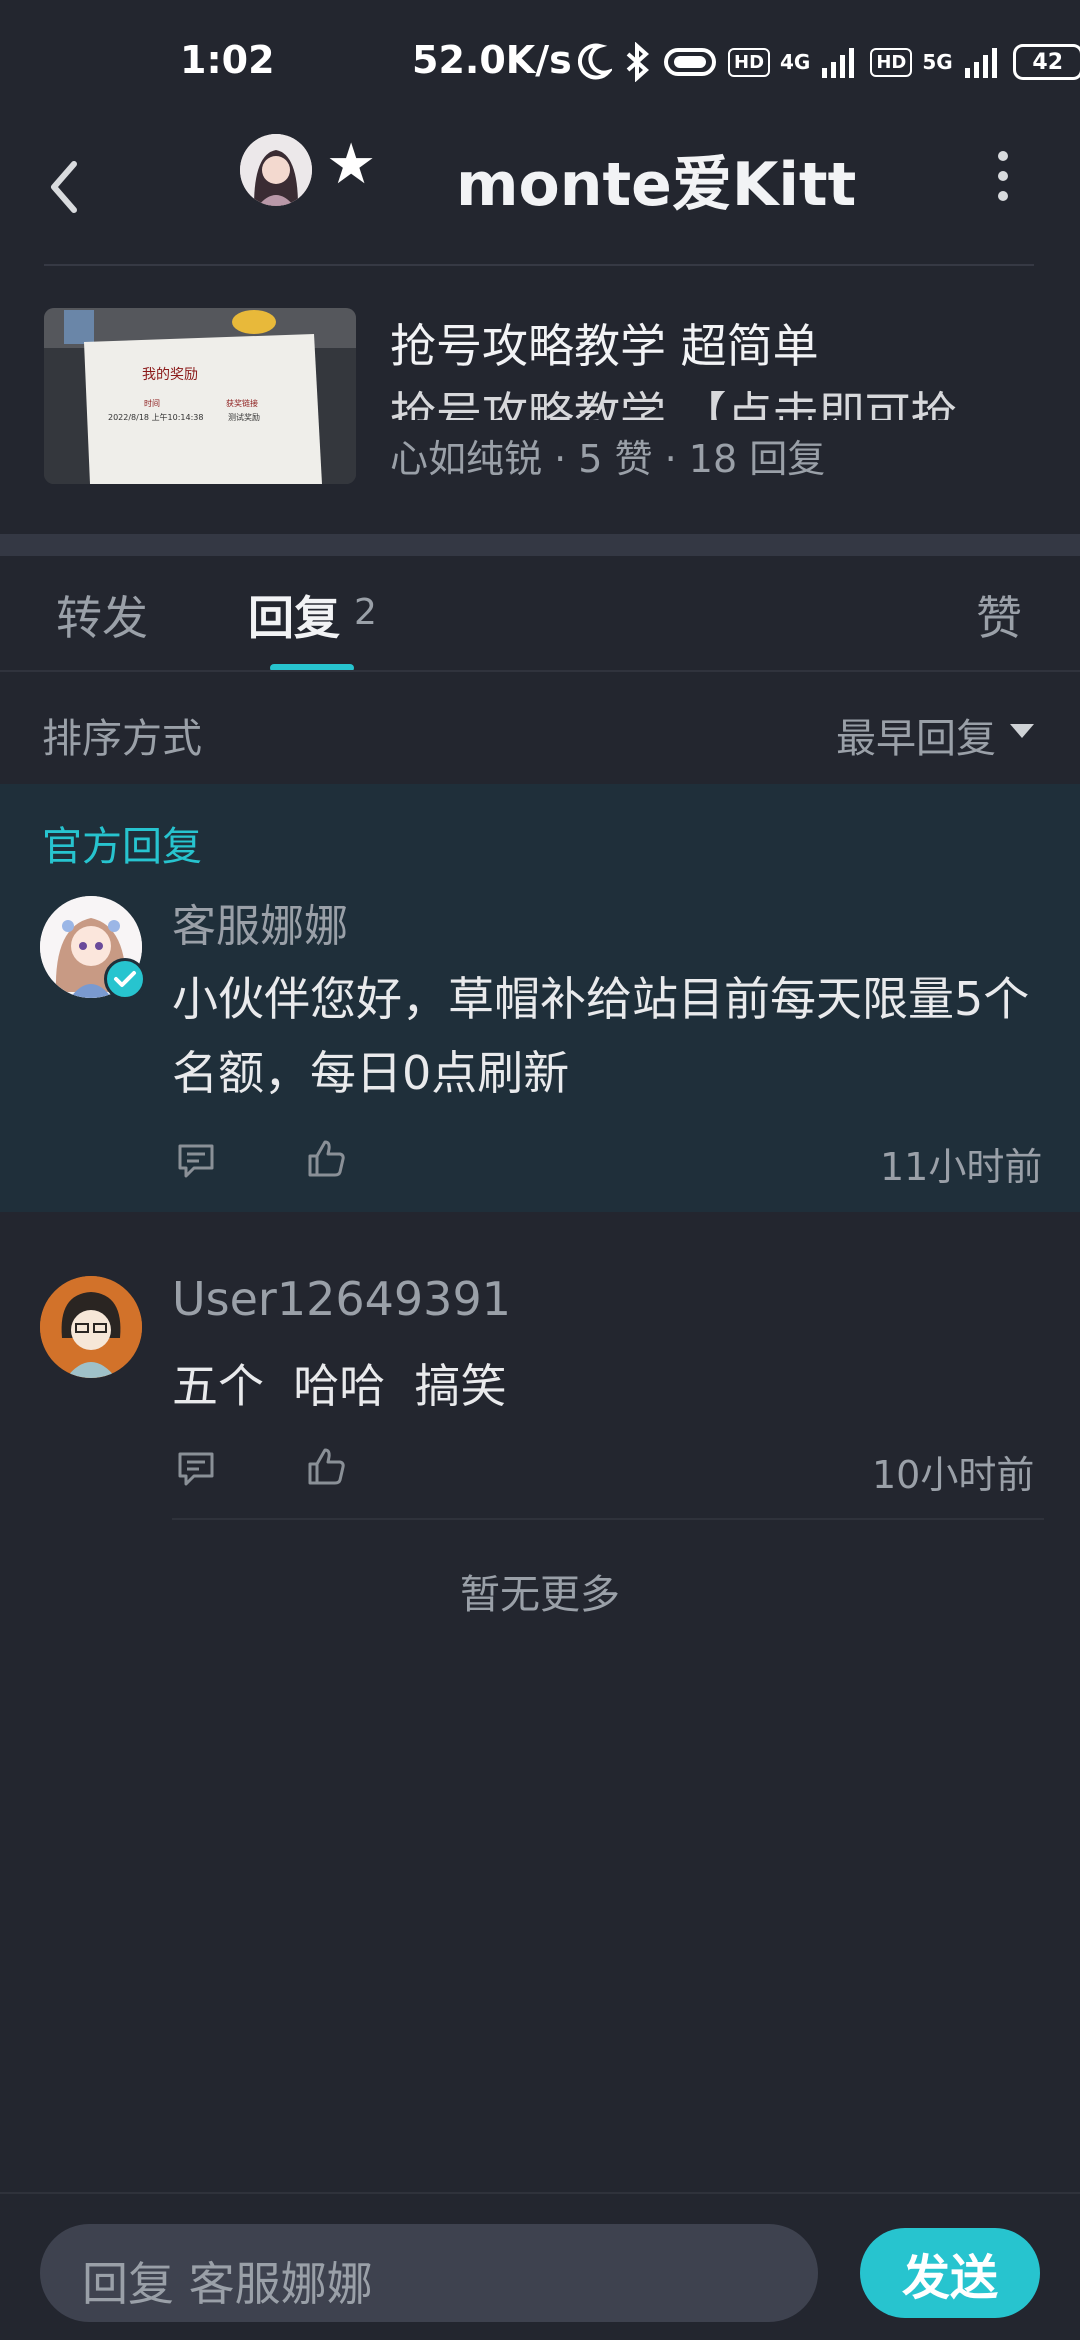 Image resolution: width=1080 pixels, height=2340 pixels. Describe the element at coordinates (294, 615) in the screenshot. I see `tab-reply: 回复` at that location.